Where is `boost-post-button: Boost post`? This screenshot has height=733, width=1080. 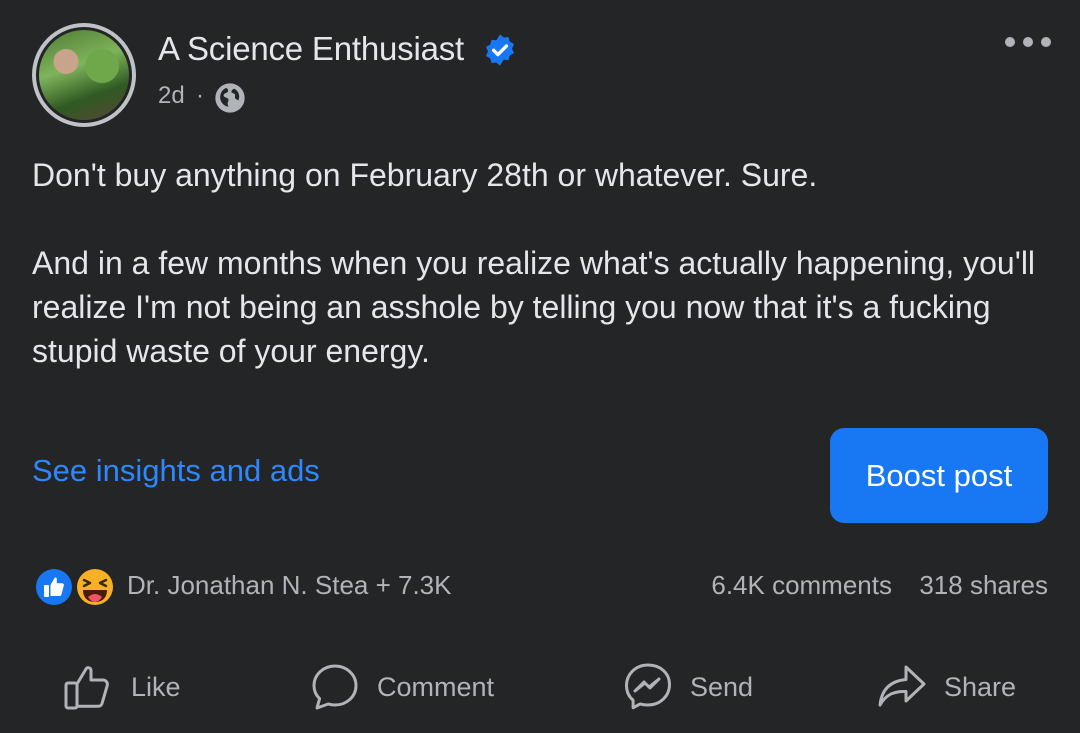 boost-post-button: Boost post is located at coordinates (939, 475).